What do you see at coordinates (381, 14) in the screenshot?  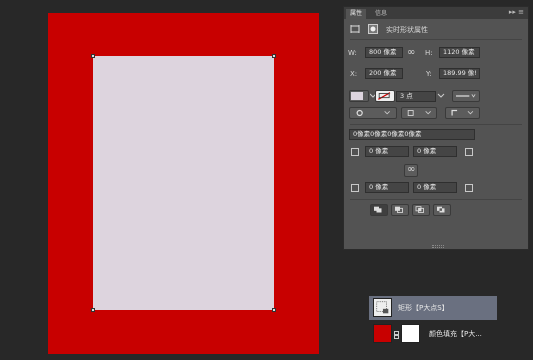 I see `tab-info: 信息` at bounding box center [381, 14].